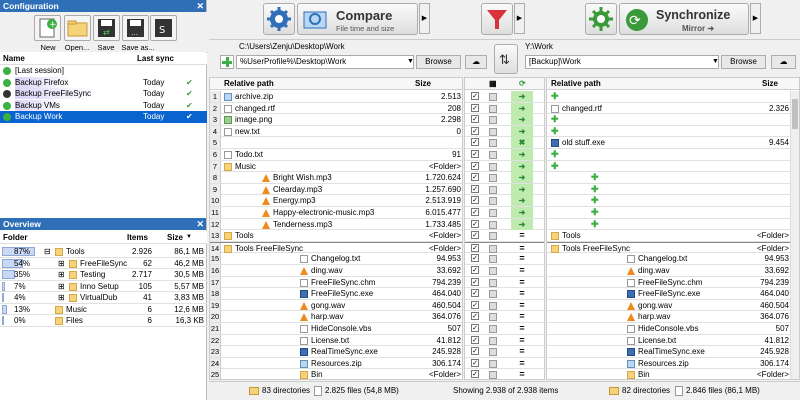 The height and width of the screenshot is (400, 800). What do you see at coordinates (336, 236) in the screenshot?
I see `left-row: 13 Tools <Folder>` at bounding box center [336, 236].